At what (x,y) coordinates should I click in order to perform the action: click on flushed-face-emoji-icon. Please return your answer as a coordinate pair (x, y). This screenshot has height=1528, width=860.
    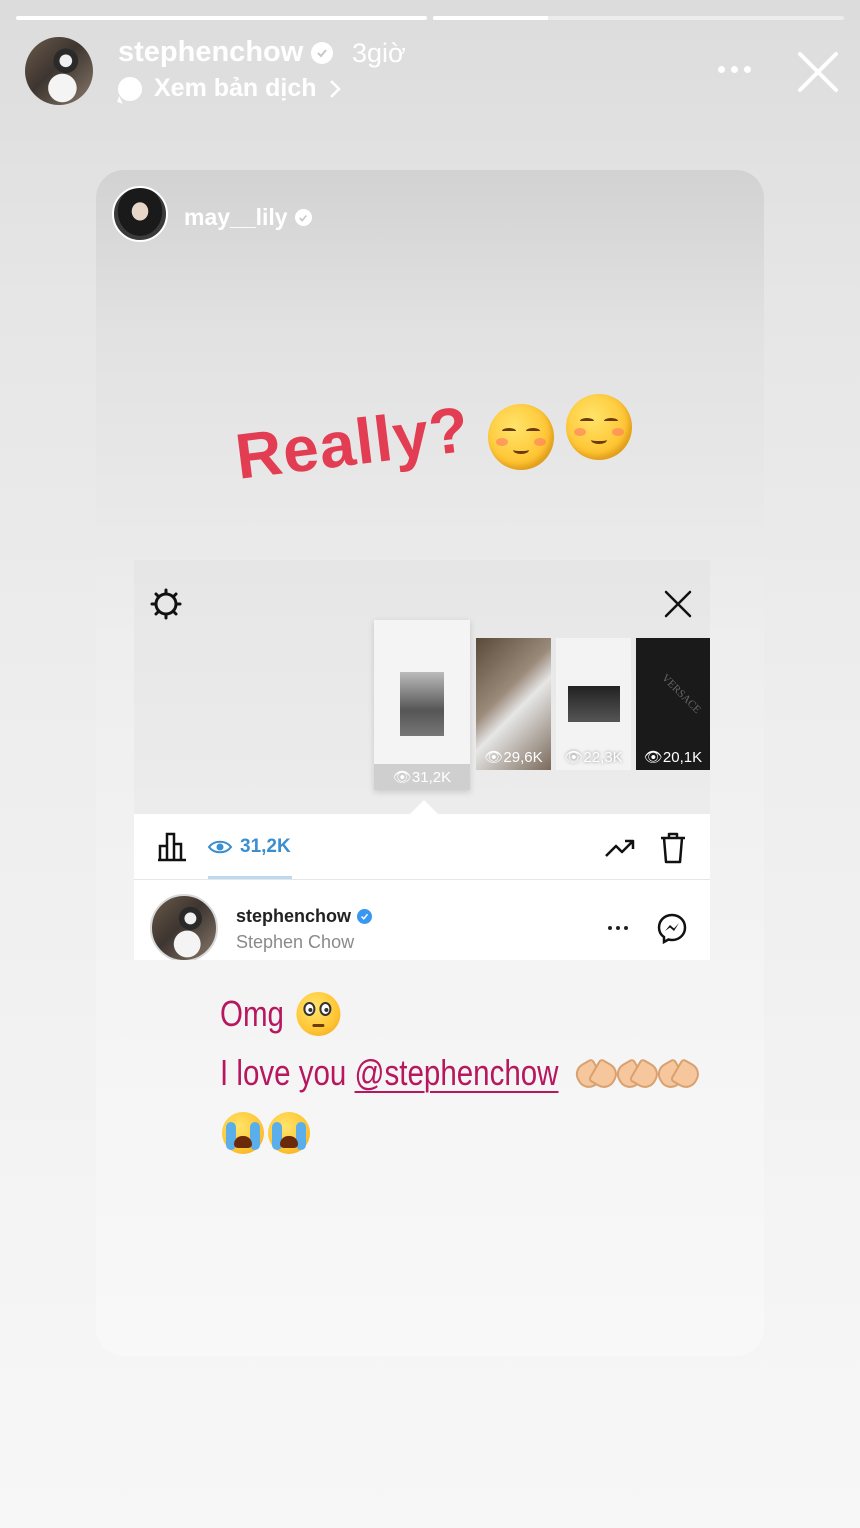
    Looking at the image, I should click on (318, 1014).